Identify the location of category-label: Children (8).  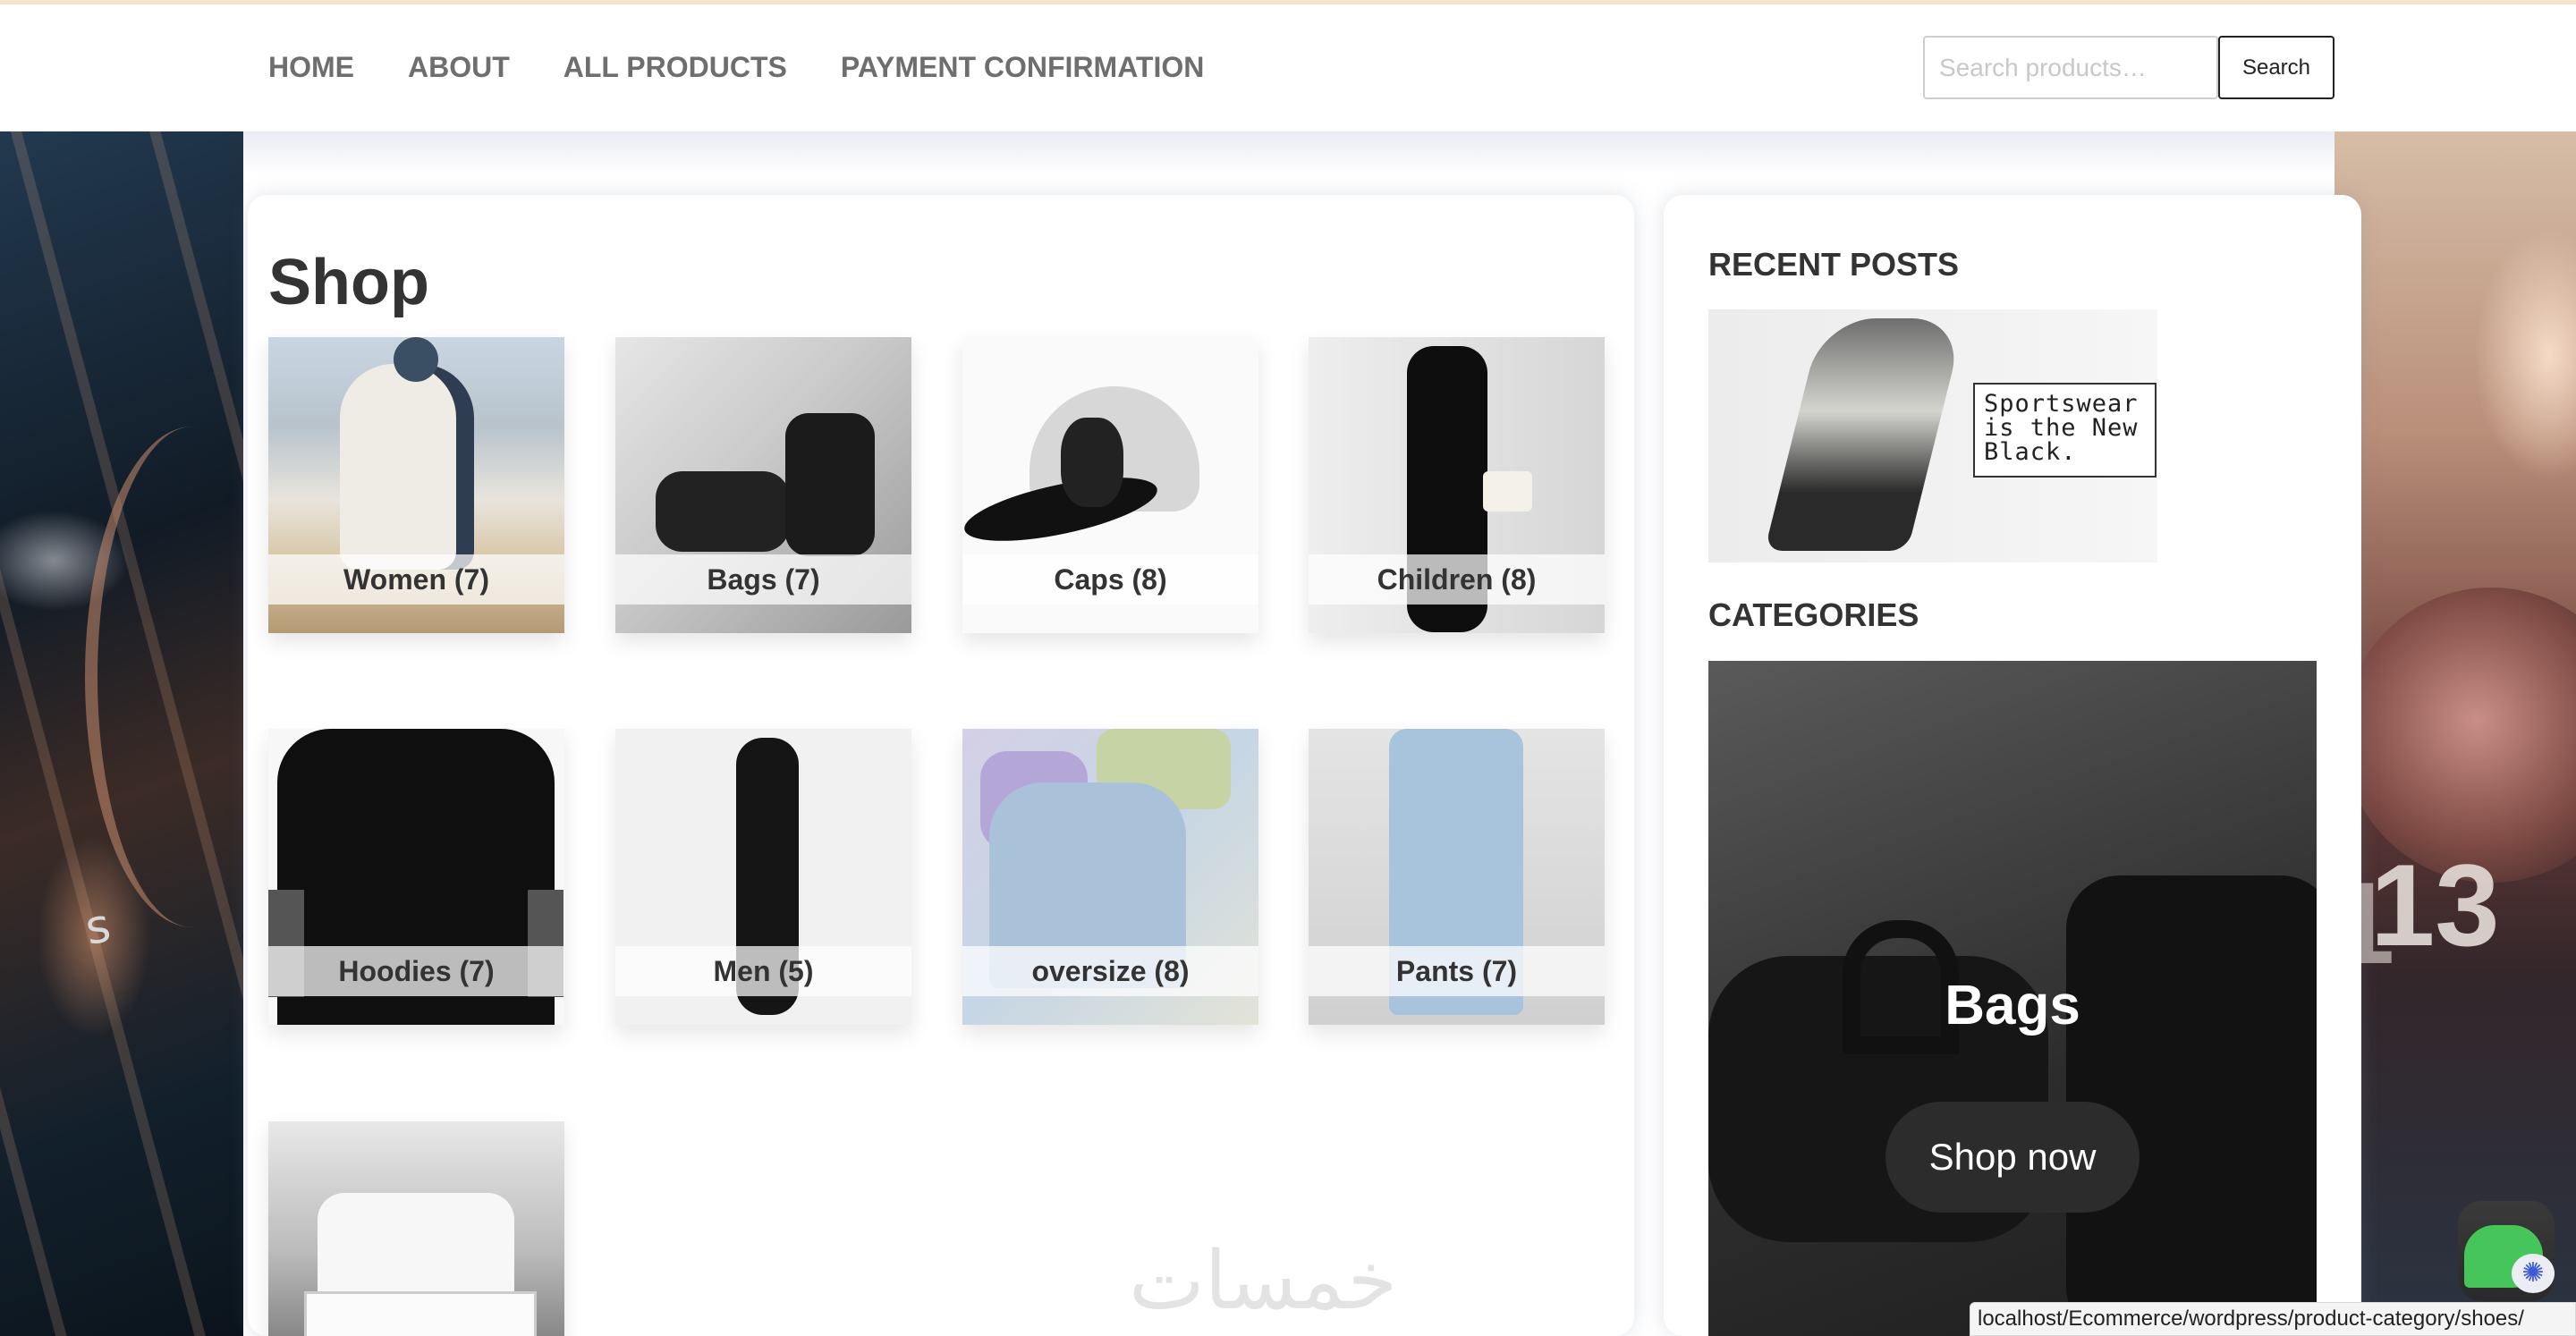
(1457, 579).